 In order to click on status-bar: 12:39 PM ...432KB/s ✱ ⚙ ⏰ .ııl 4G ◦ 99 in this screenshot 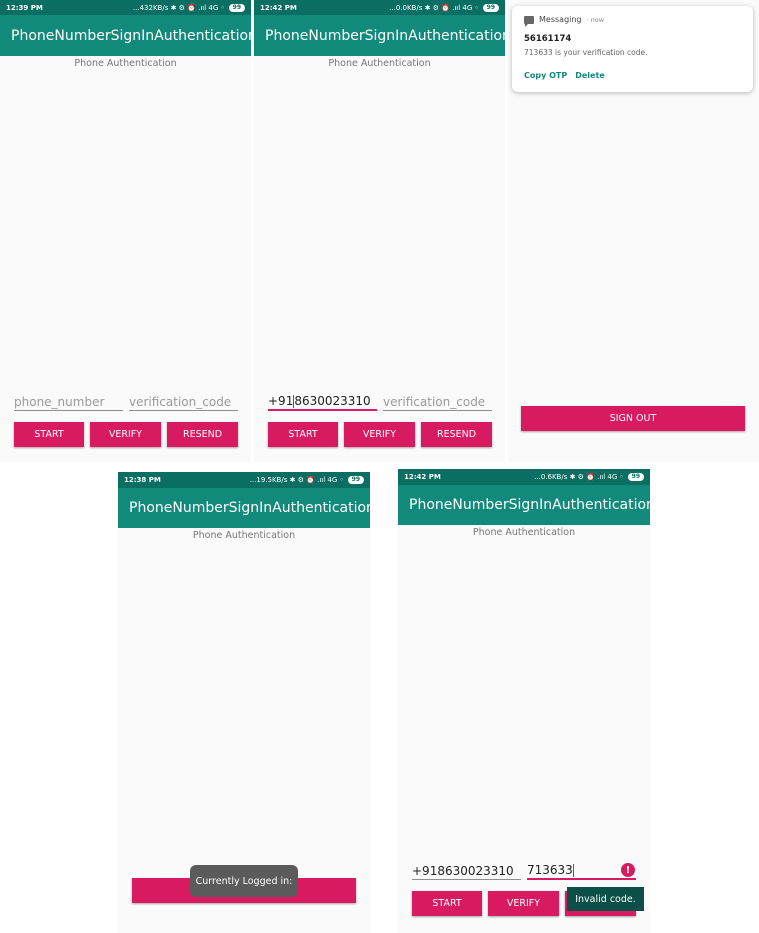, I will do `click(125, 7)`.